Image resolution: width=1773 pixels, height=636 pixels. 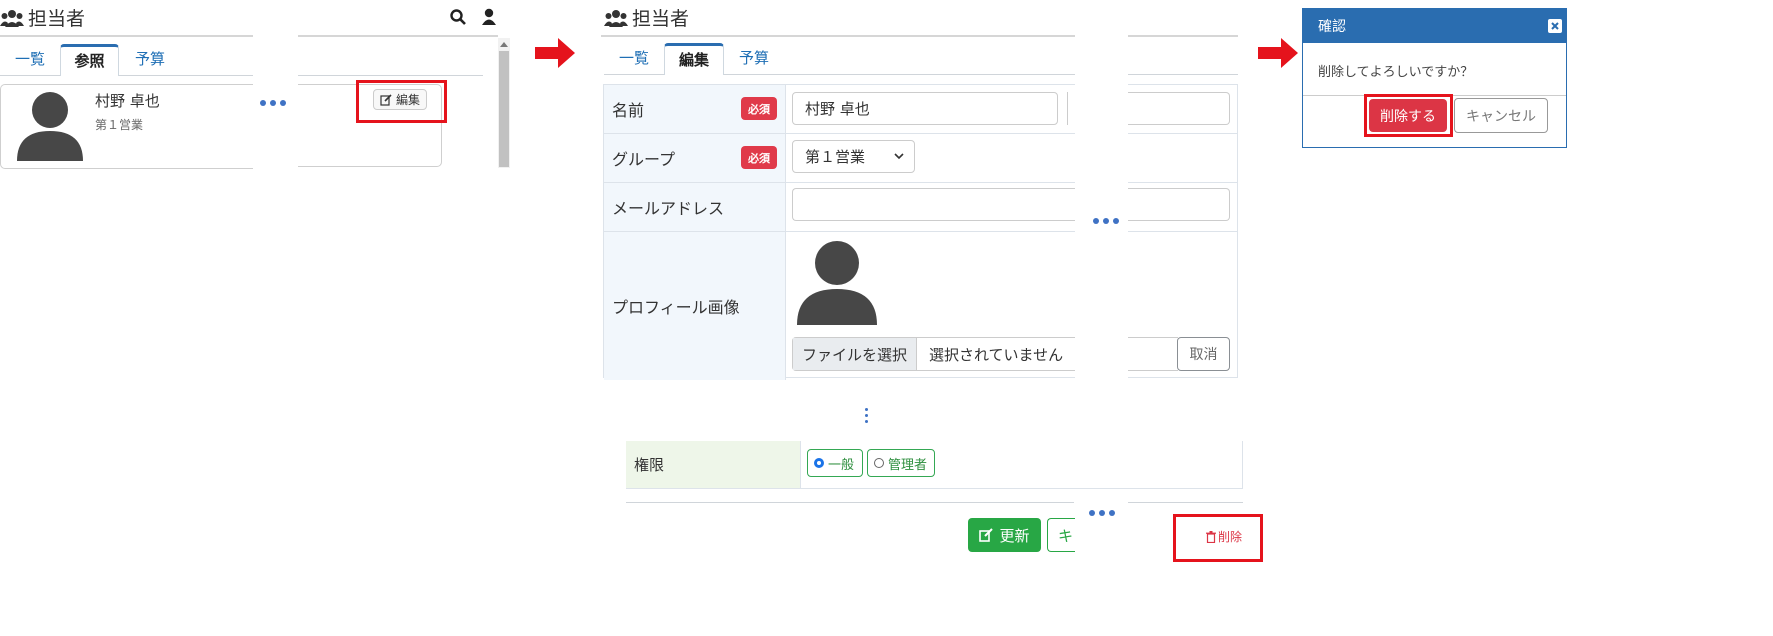 What do you see at coordinates (458, 17) in the screenshot?
I see `search-icon` at bounding box center [458, 17].